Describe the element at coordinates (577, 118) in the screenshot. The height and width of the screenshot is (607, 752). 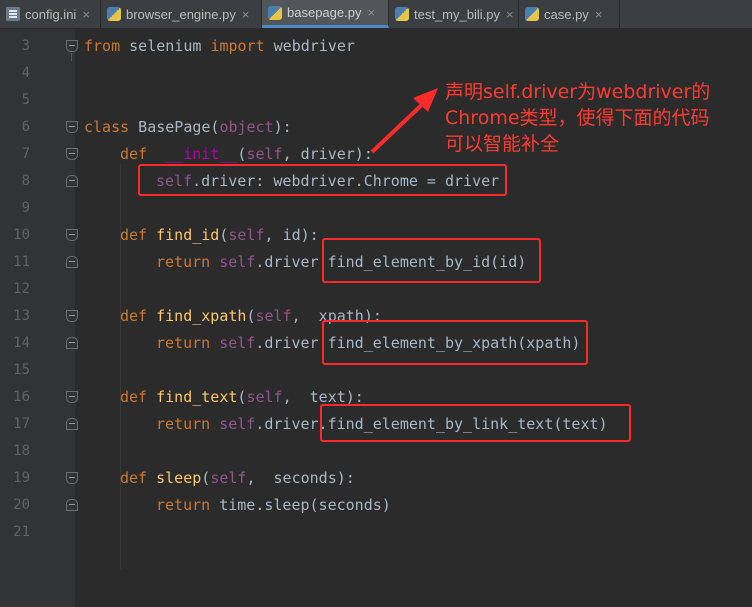
I see `annotation-line: Chrome类型，使得下面的代码` at that location.